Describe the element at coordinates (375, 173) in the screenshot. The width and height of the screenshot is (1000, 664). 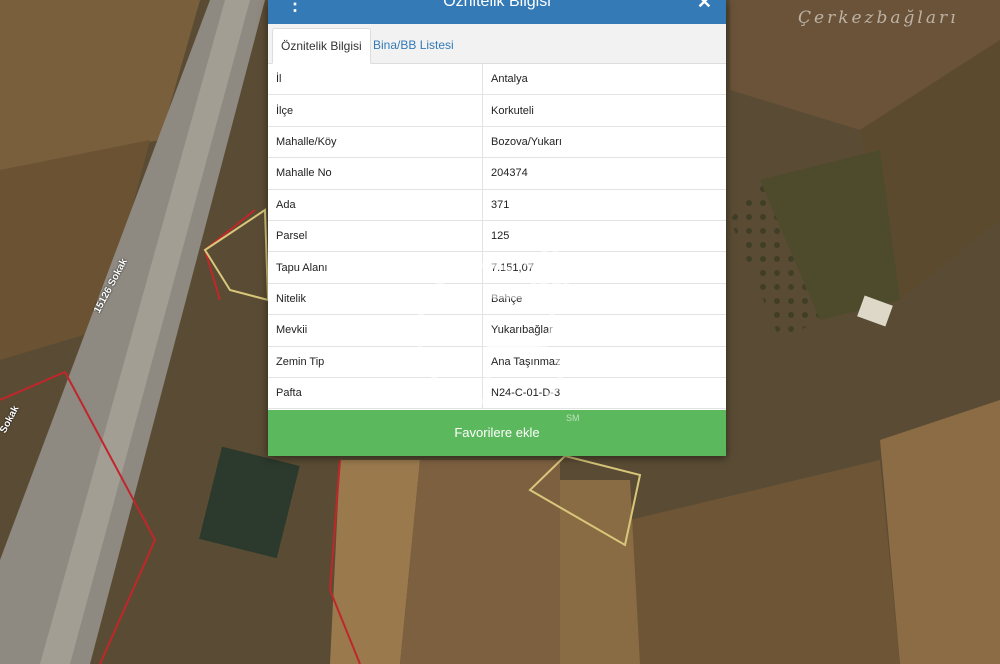
I see `row-key: Mahalle No` at that location.